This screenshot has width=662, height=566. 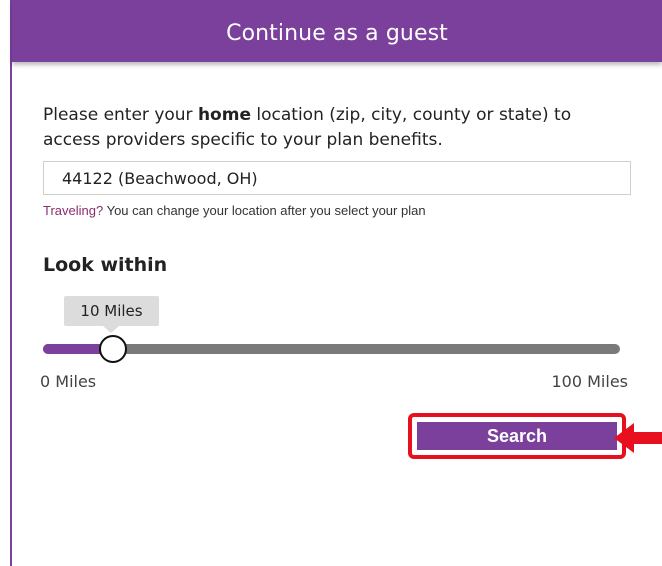 I want to click on red-arrow-icon, so click(x=638, y=438).